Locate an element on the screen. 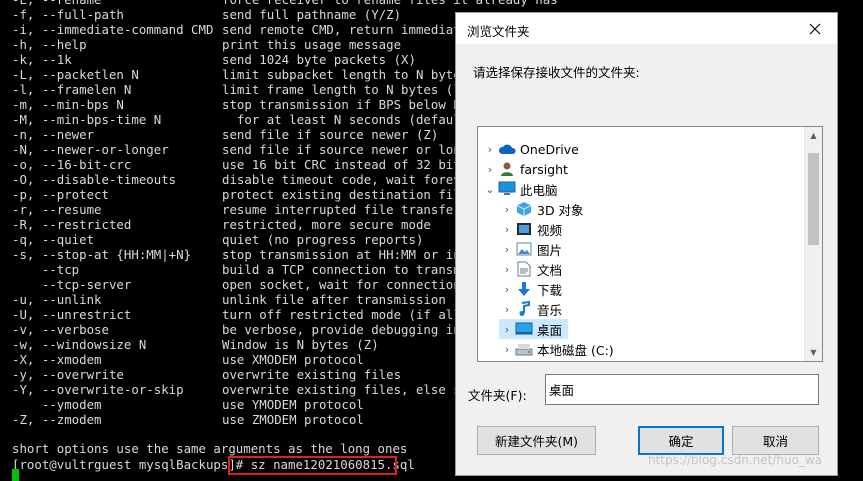 This screenshot has height=481, width=863. desktop-icon is located at coordinates (524, 329).